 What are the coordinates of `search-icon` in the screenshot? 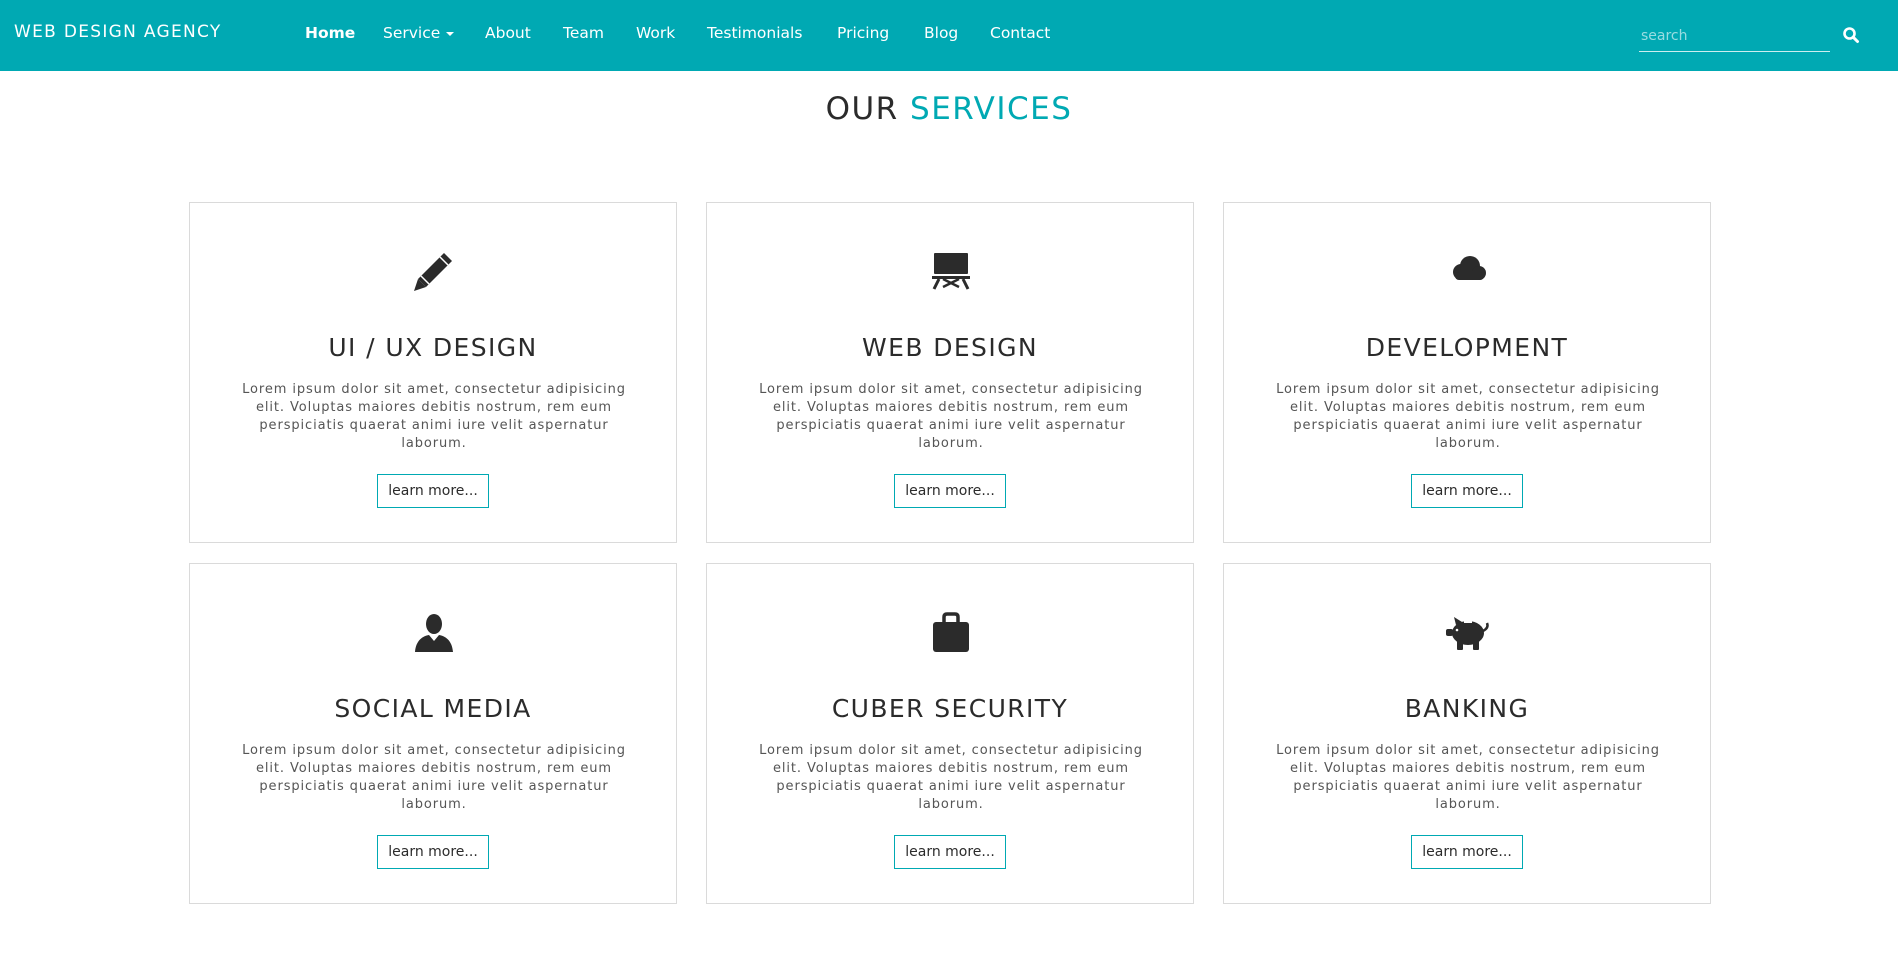 It's located at (1851, 35).